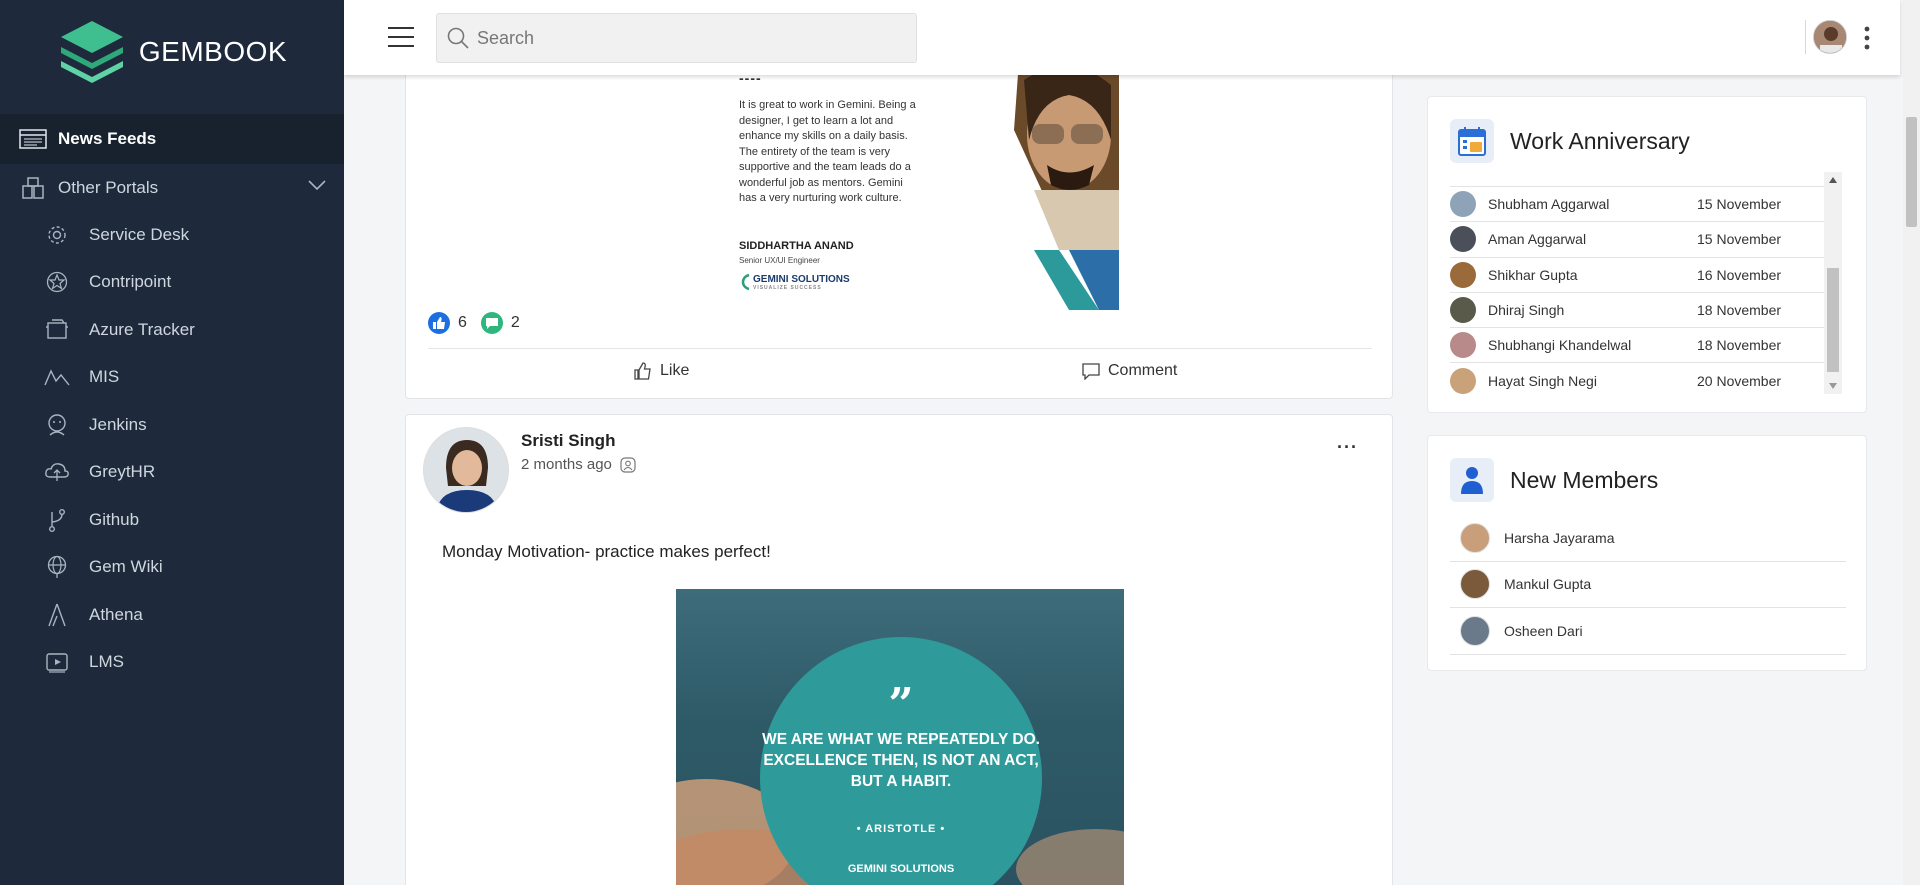 The height and width of the screenshot is (885, 1920). Describe the element at coordinates (91, 52) in the screenshot. I see `gembook-logo-icon` at that location.